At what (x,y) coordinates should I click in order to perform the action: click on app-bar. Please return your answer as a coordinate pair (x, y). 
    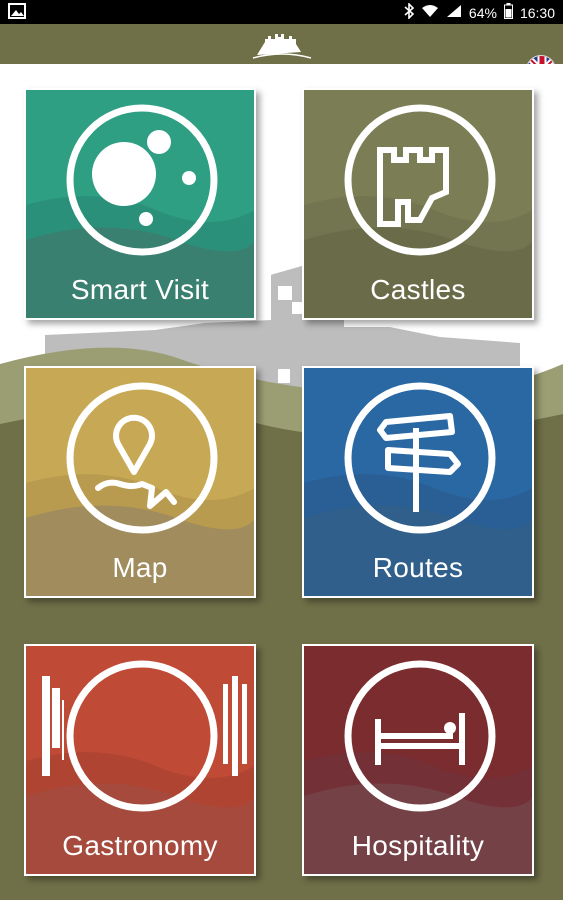
    Looking at the image, I should click on (281, 54).